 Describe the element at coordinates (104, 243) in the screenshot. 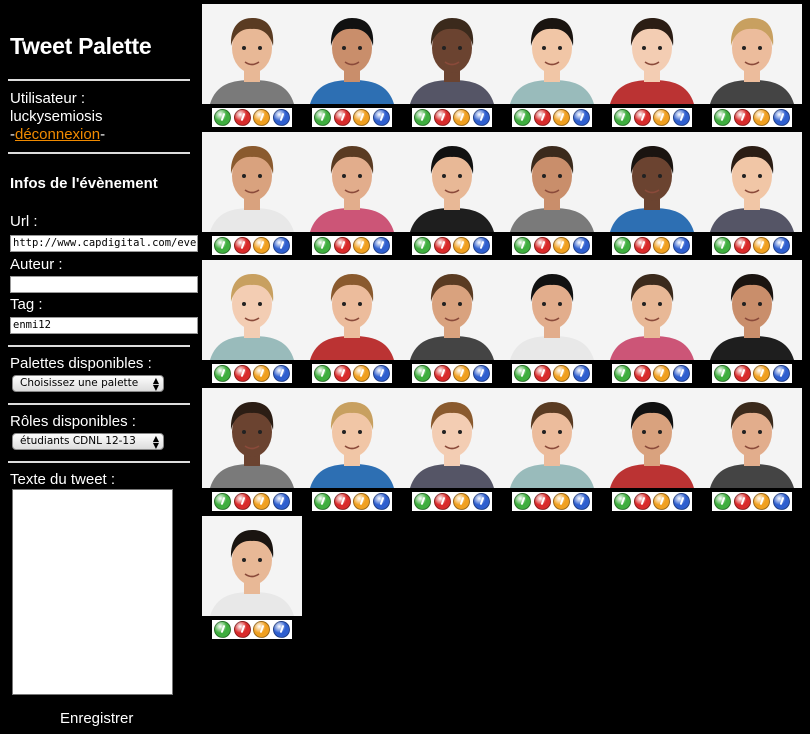

I see `url-input: http://www.capdigital.com/evene` at that location.